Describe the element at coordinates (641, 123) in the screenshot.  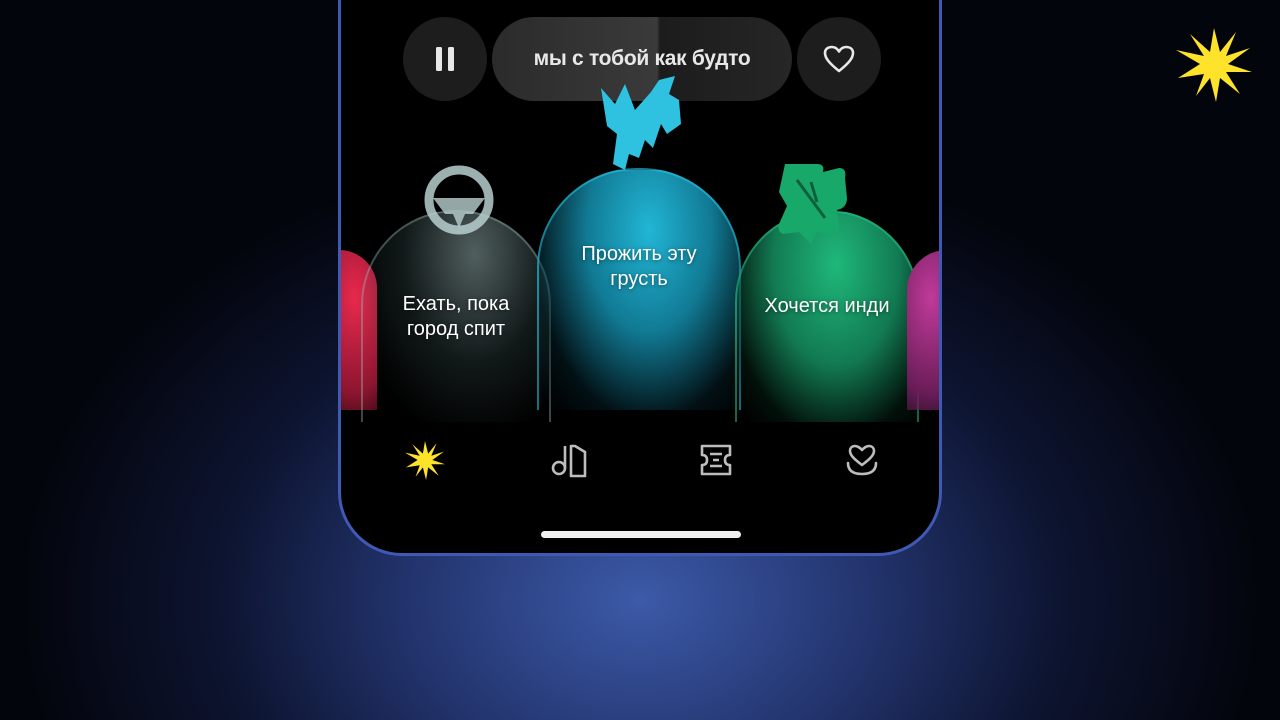
I see `cloud-hand-icon` at that location.